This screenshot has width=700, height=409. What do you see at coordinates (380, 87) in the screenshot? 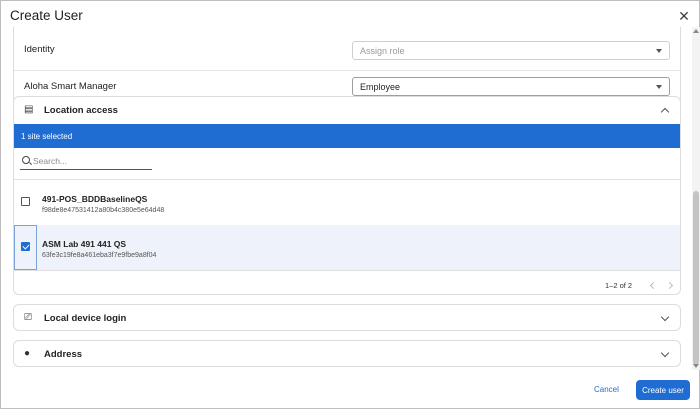
I see `asm-role-value: Employee` at bounding box center [380, 87].